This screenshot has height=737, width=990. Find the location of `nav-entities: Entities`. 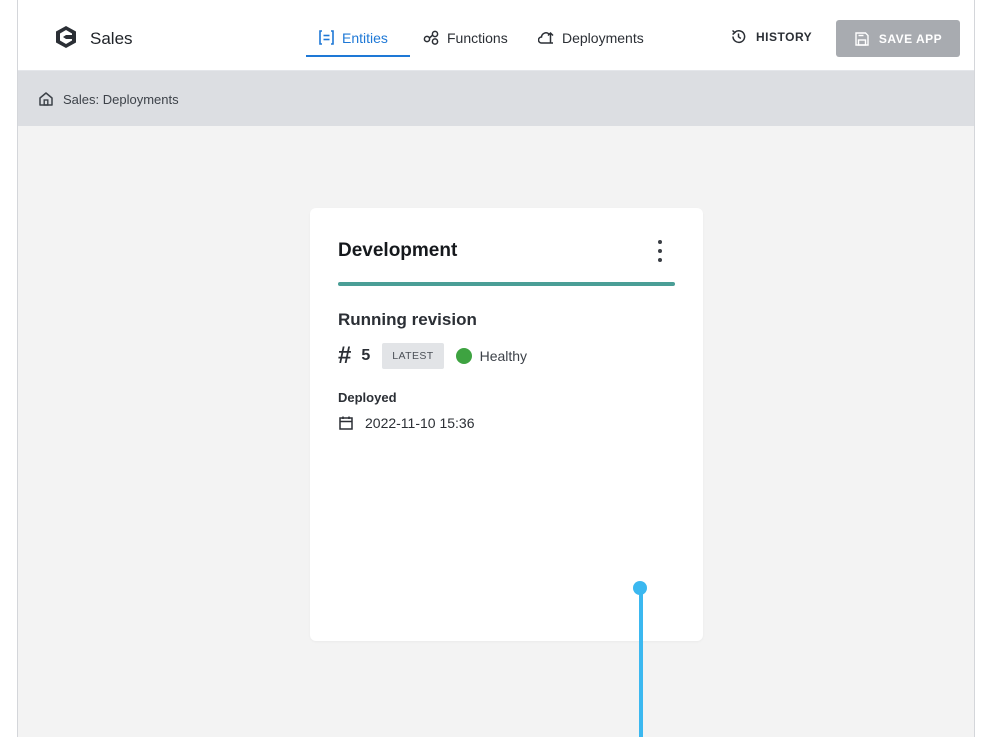

nav-entities: Entities is located at coordinates (353, 37).